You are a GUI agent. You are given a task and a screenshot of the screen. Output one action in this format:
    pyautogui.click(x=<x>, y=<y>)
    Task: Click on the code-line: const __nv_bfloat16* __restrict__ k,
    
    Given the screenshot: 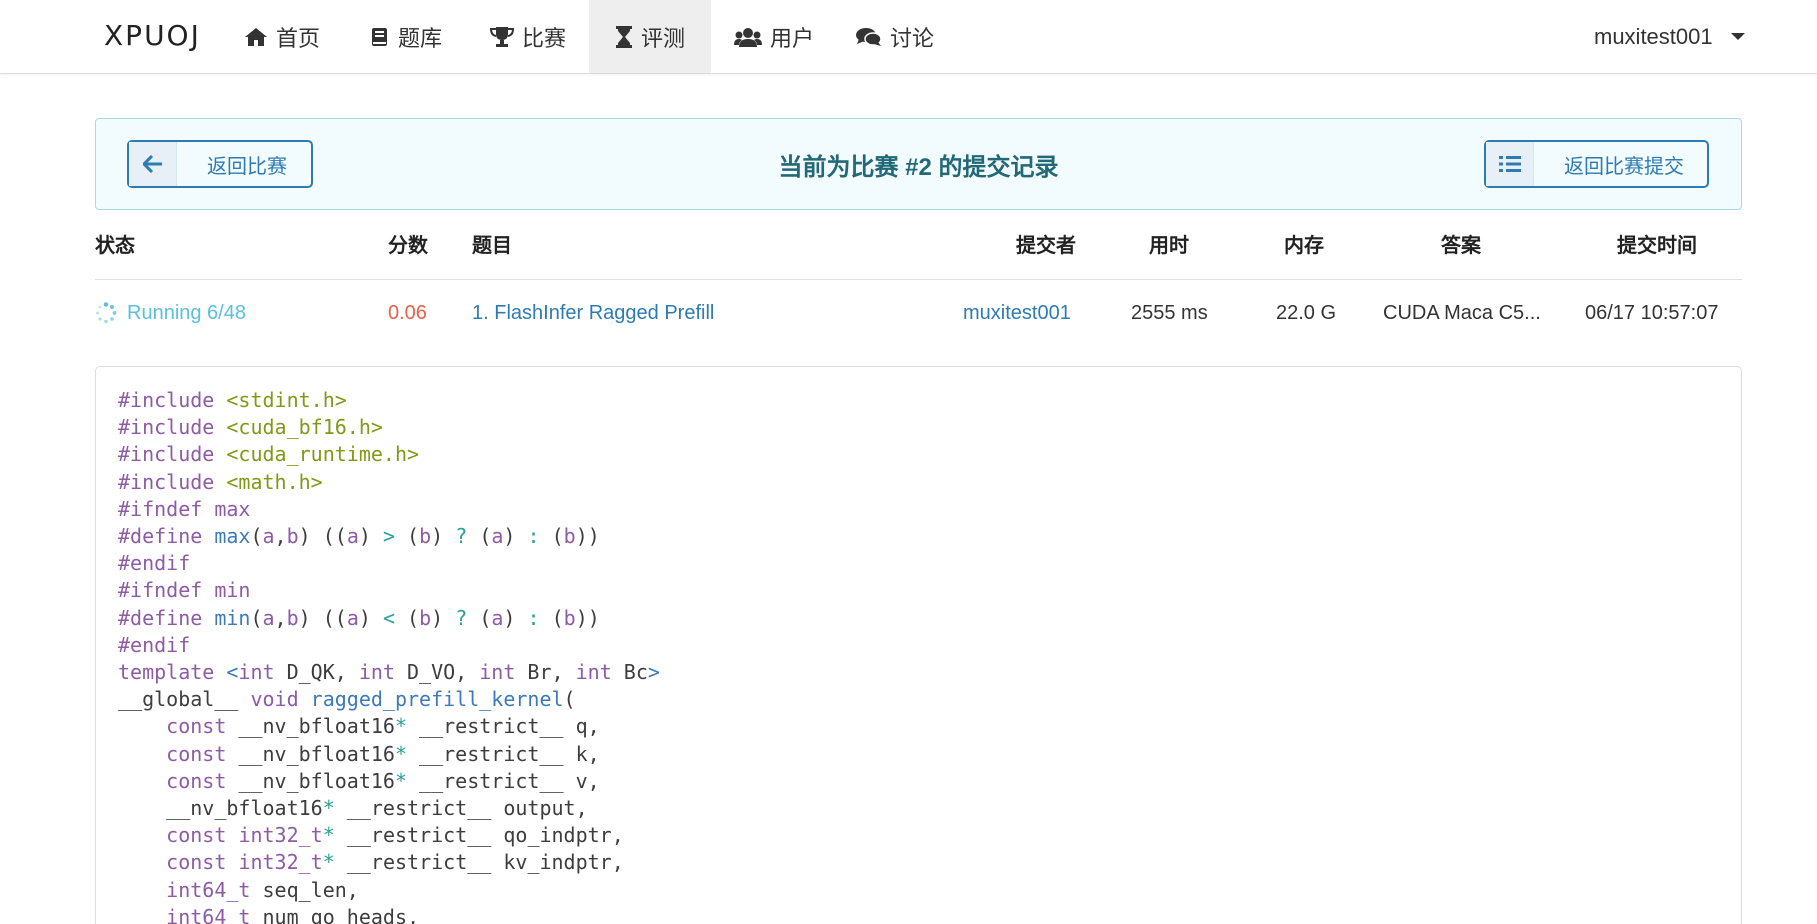 What is the action you would take?
    pyautogui.click(x=389, y=754)
    